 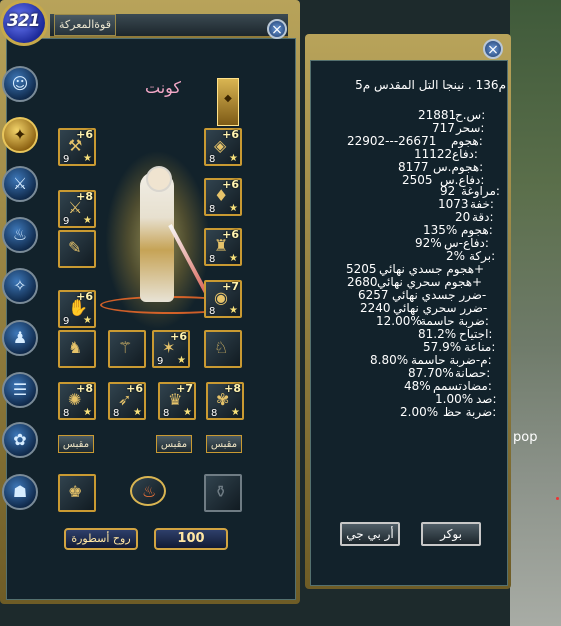 What do you see at coordinates (77, 209) in the screenshot?
I see `equip-slot-armor: ⚔ +8 9 ★` at bounding box center [77, 209].